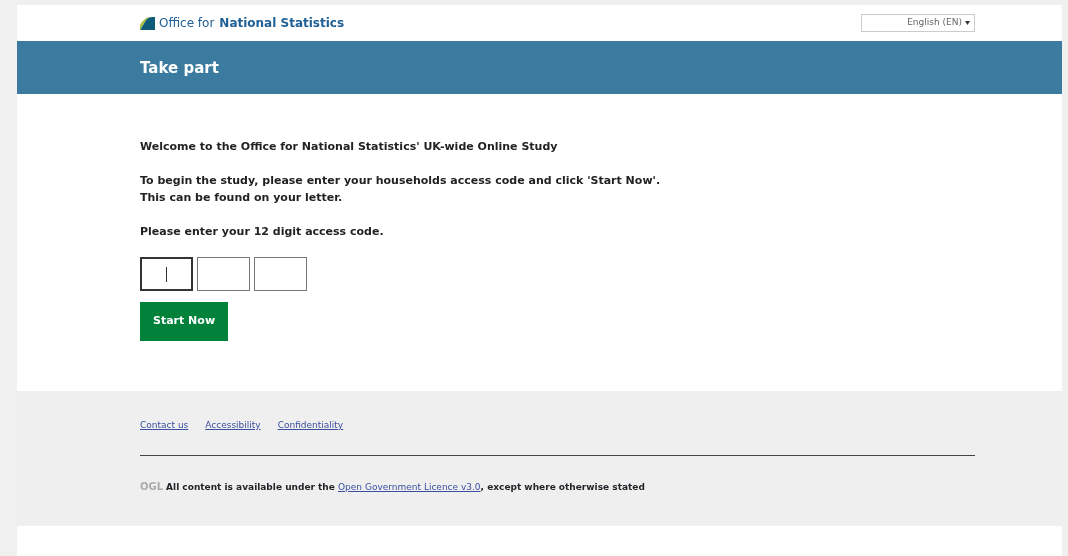 The image size is (1068, 556). Describe the element at coordinates (349, 147) in the screenshot. I see `instruction-text: Welcome to the Office for National Statistics' UK-wide Online Study` at that location.